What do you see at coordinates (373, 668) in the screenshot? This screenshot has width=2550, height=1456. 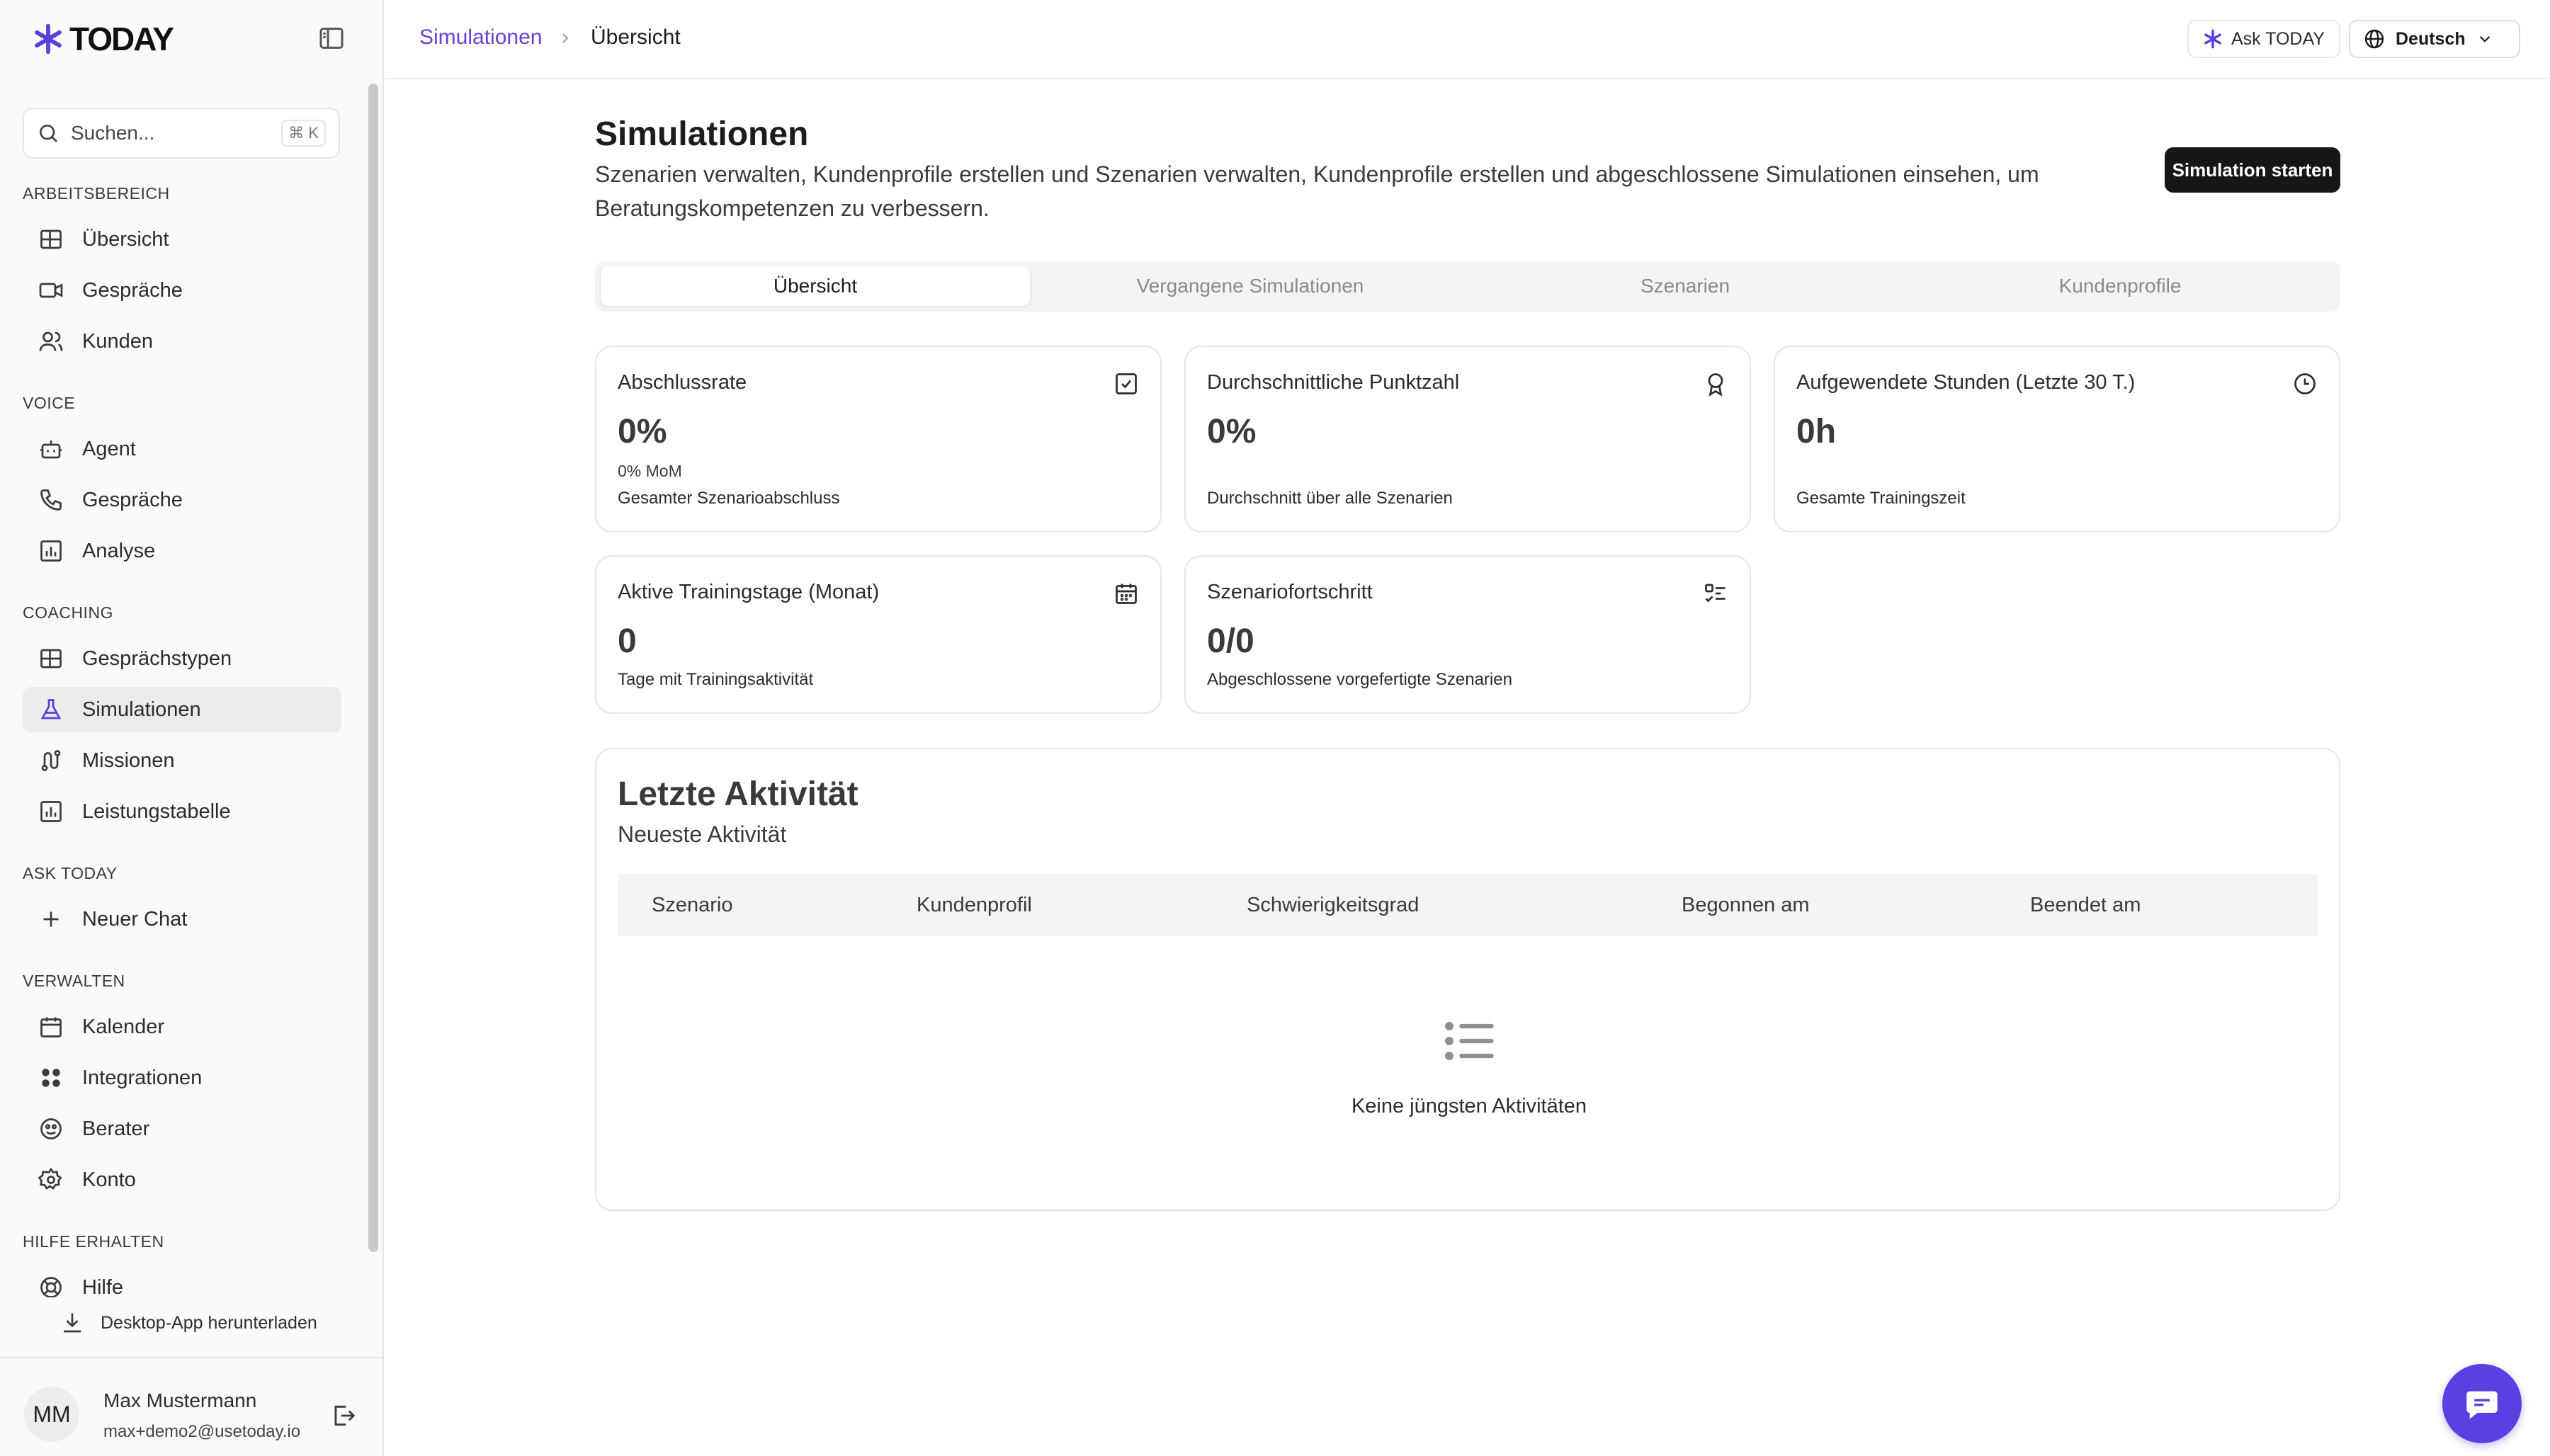 I see `sidebar-scrollbar` at bounding box center [373, 668].